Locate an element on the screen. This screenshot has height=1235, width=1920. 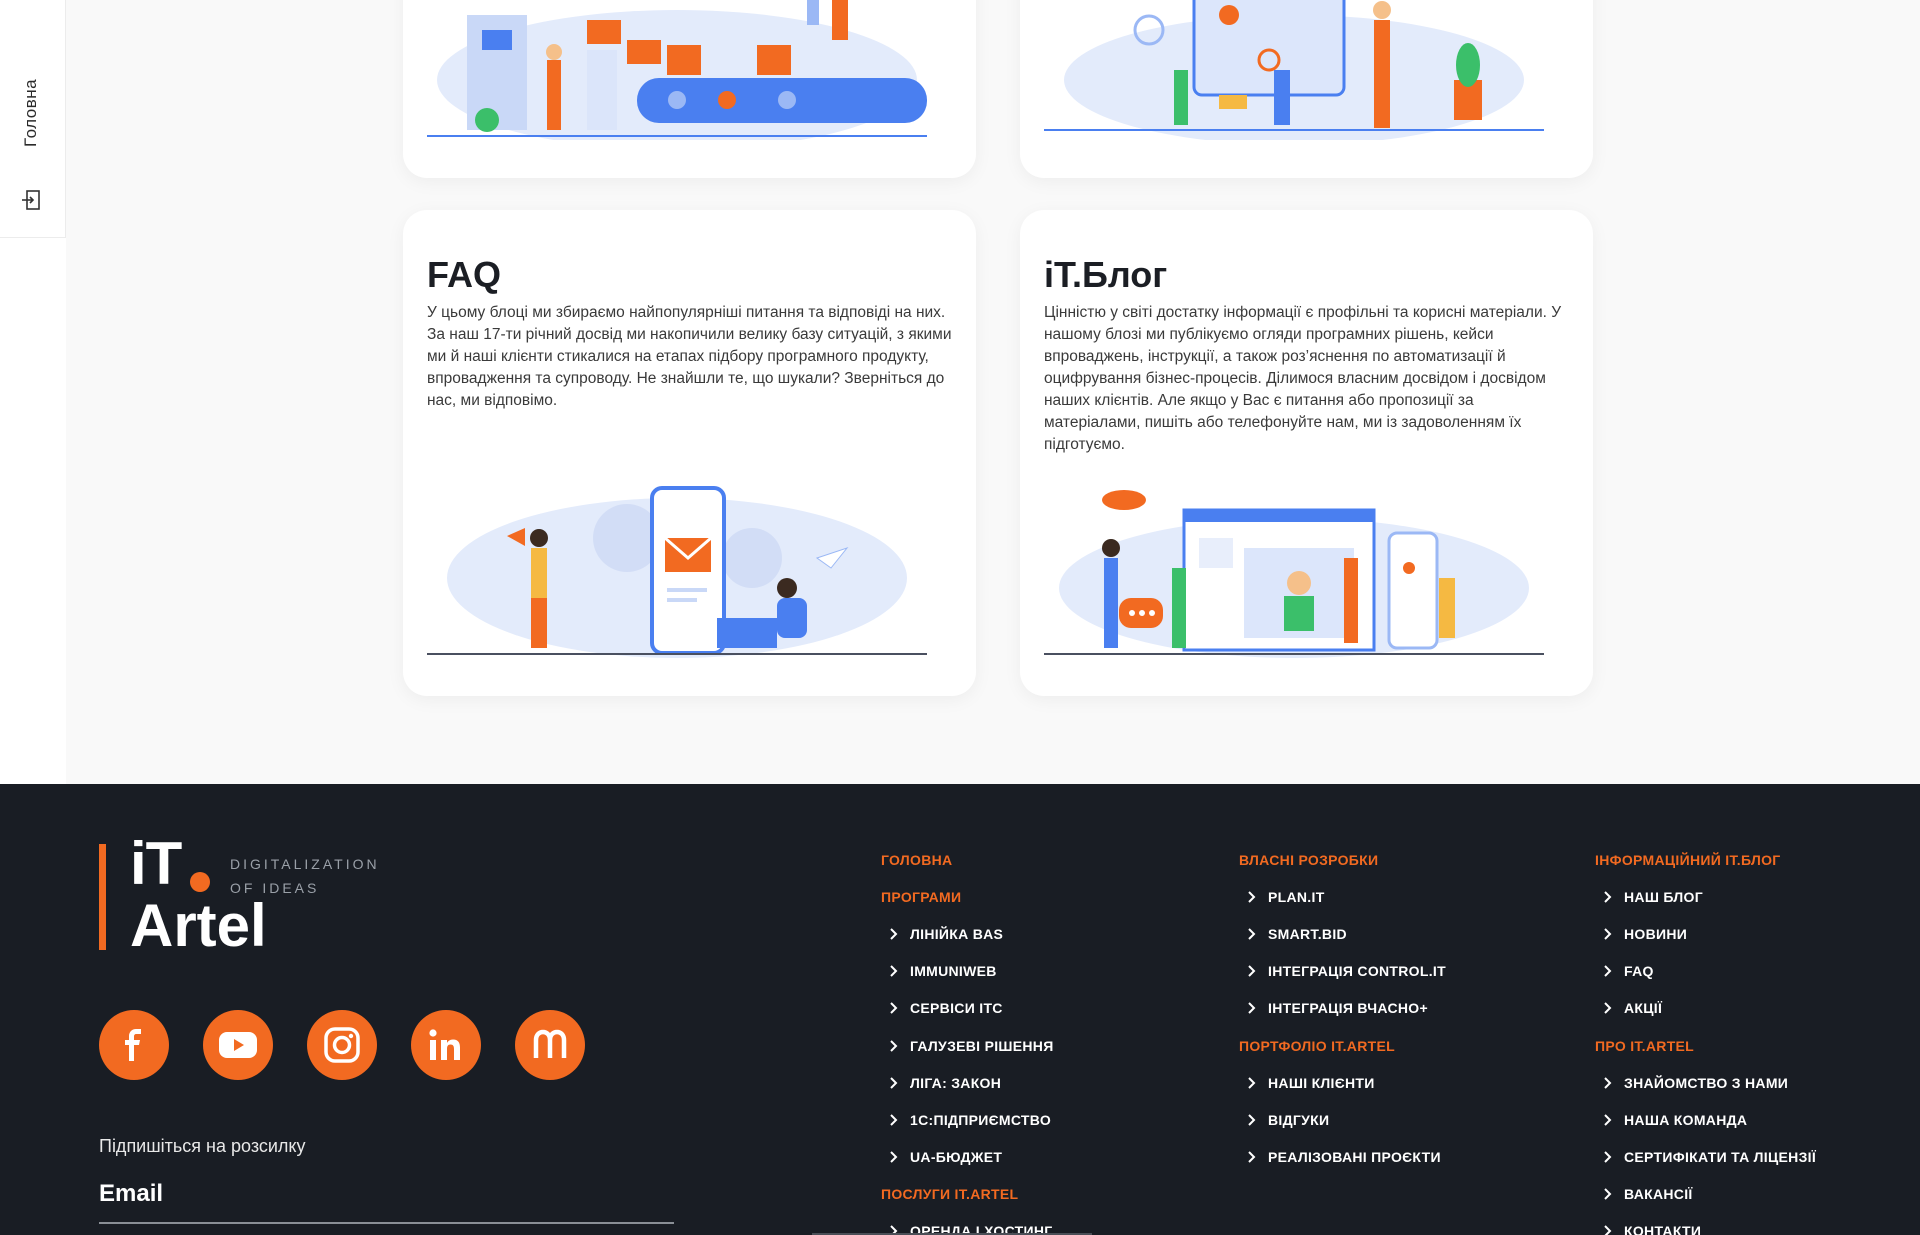
footer-link: IMMUNIWEB is located at coordinates (967, 971).